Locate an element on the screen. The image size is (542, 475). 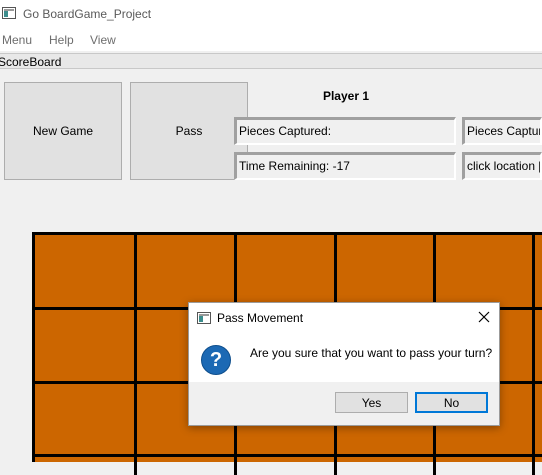
dialog-window-icon is located at coordinates (204, 318).